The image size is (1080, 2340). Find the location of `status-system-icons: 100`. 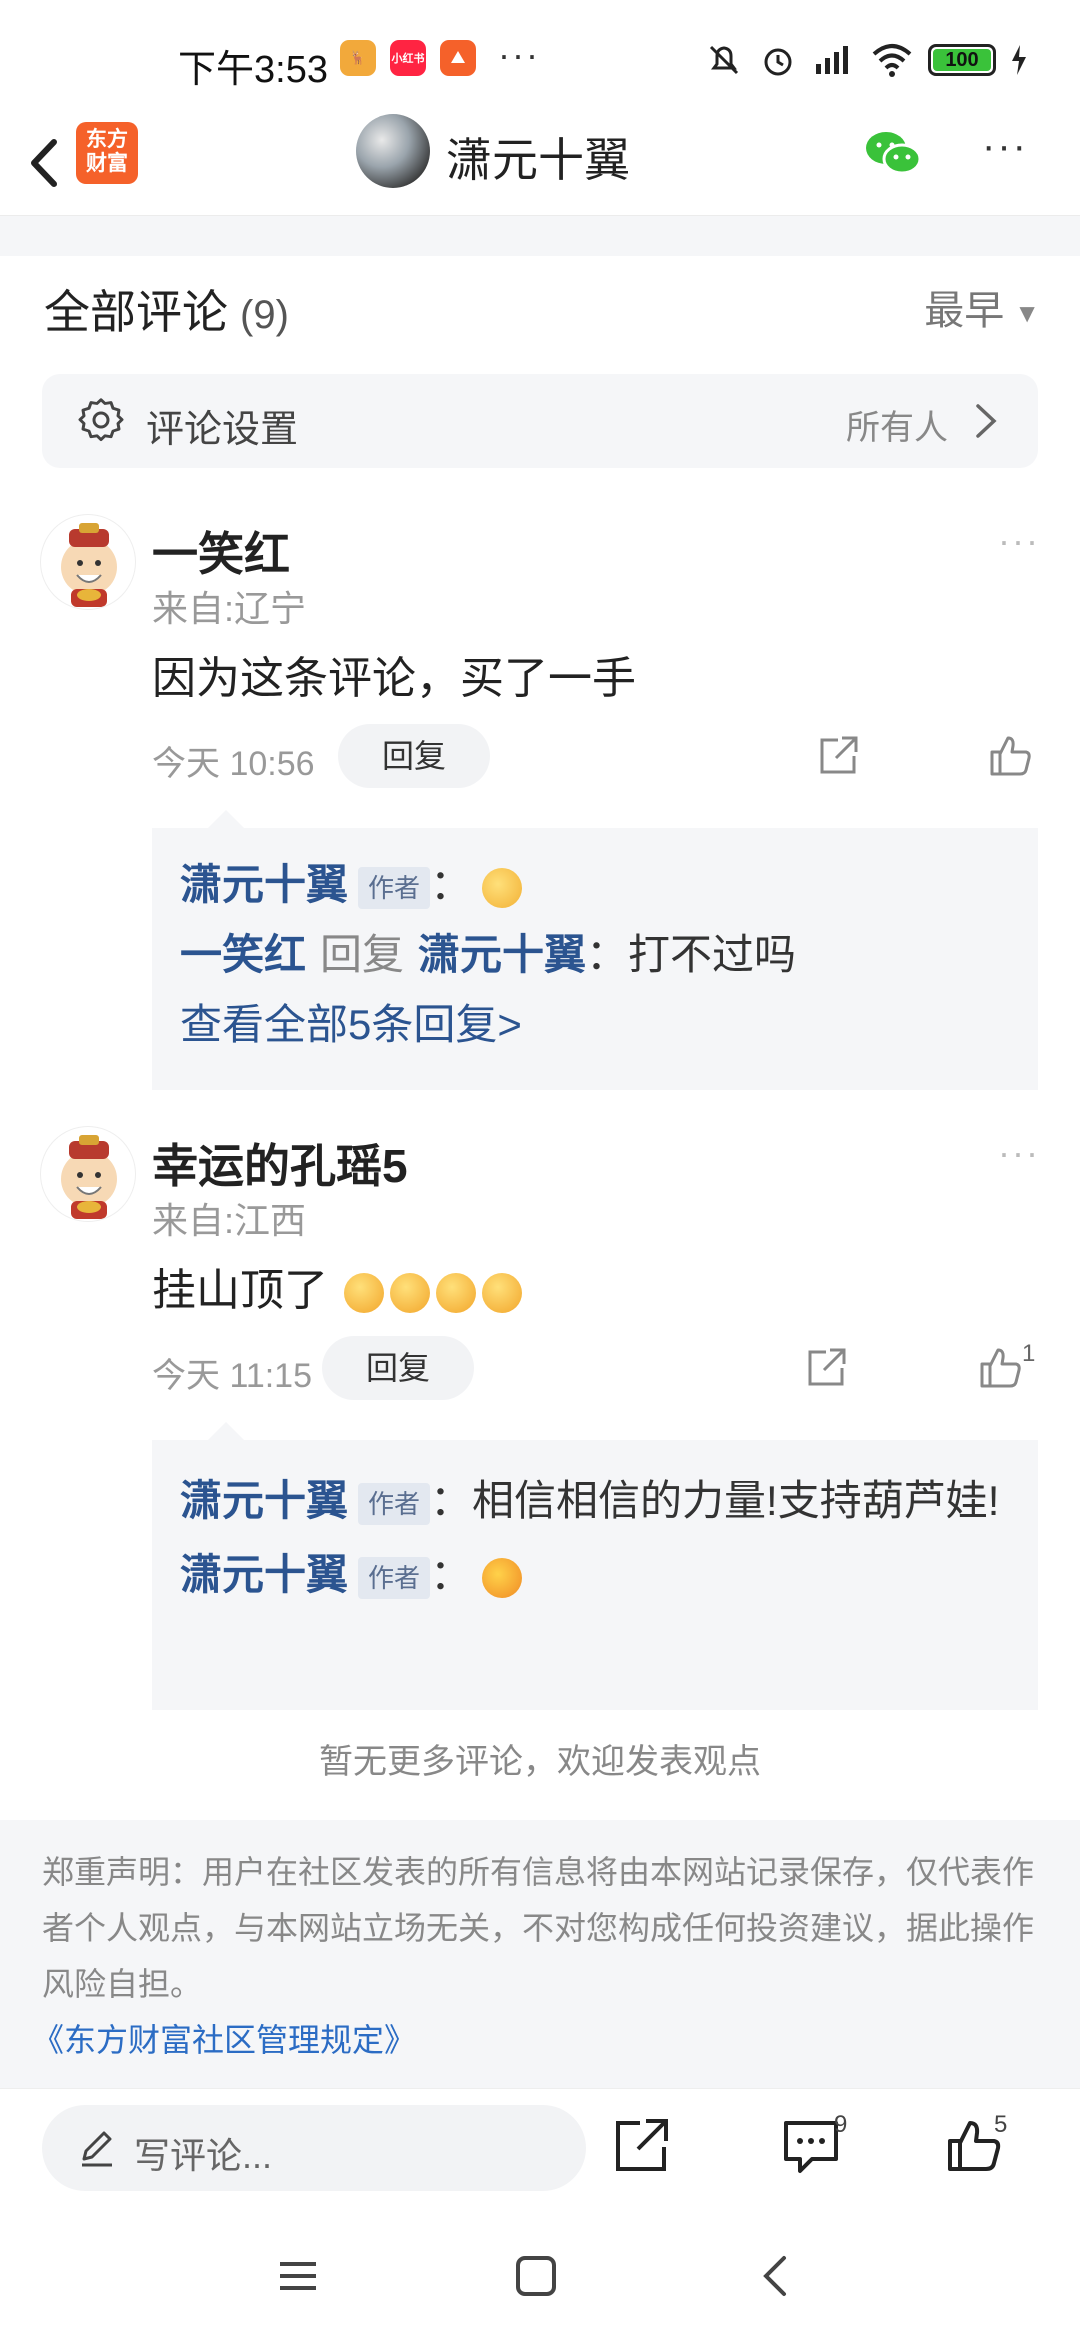

status-system-icons: 100 is located at coordinates (866, 60).